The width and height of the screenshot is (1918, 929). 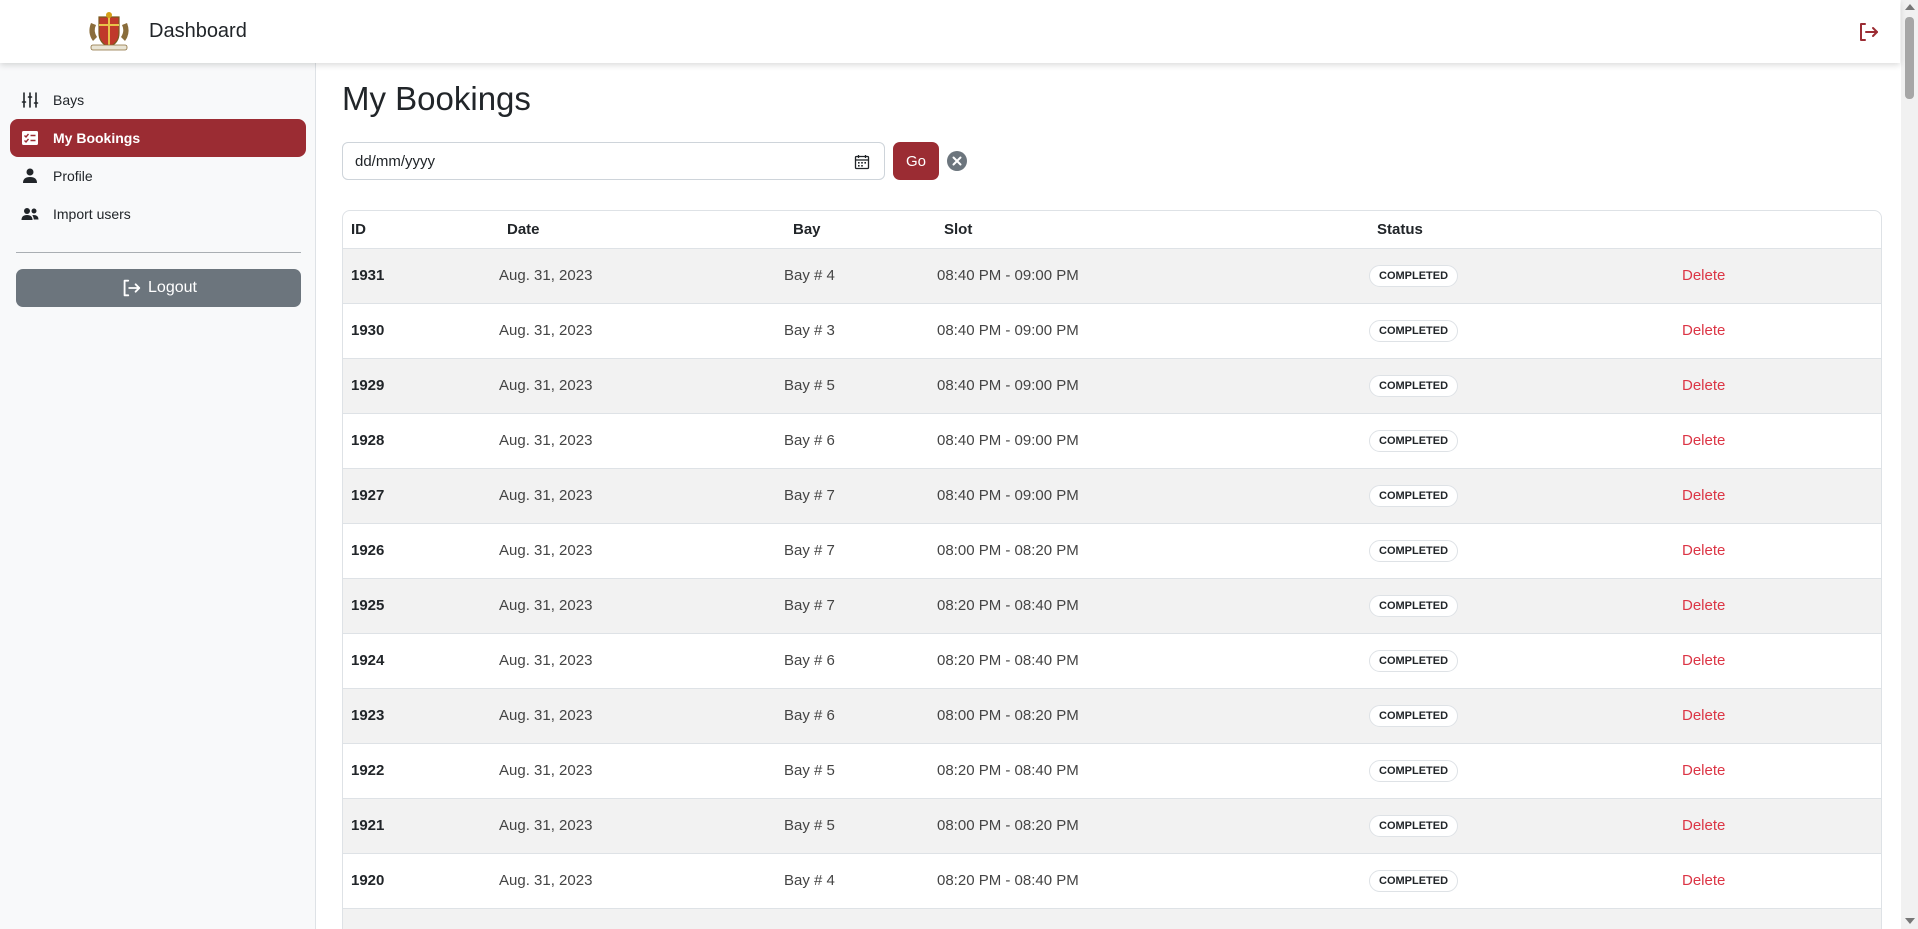 I want to click on scroll-up-arrow-icon, so click(x=1910, y=7).